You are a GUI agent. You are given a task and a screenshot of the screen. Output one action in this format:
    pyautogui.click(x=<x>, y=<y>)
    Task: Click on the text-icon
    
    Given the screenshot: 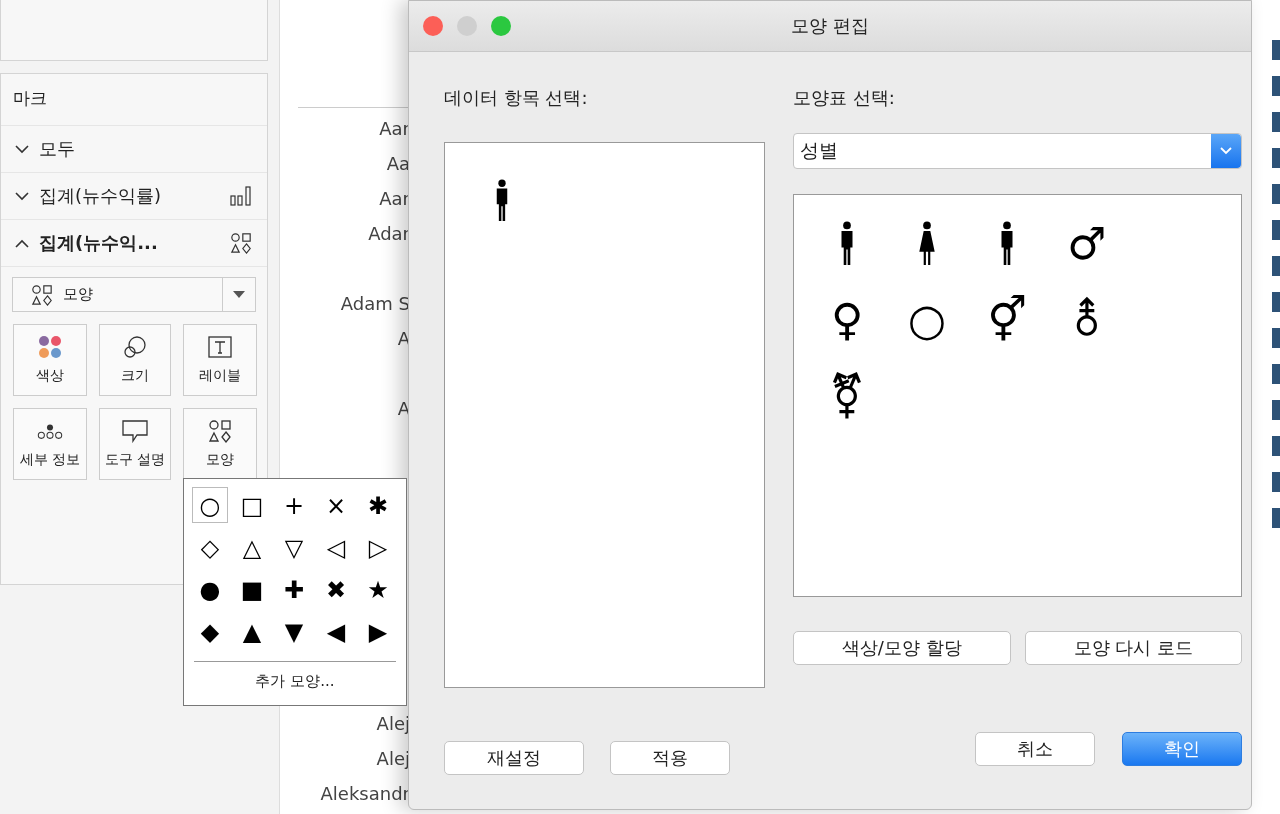 What is the action you would take?
    pyautogui.click(x=220, y=347)
    